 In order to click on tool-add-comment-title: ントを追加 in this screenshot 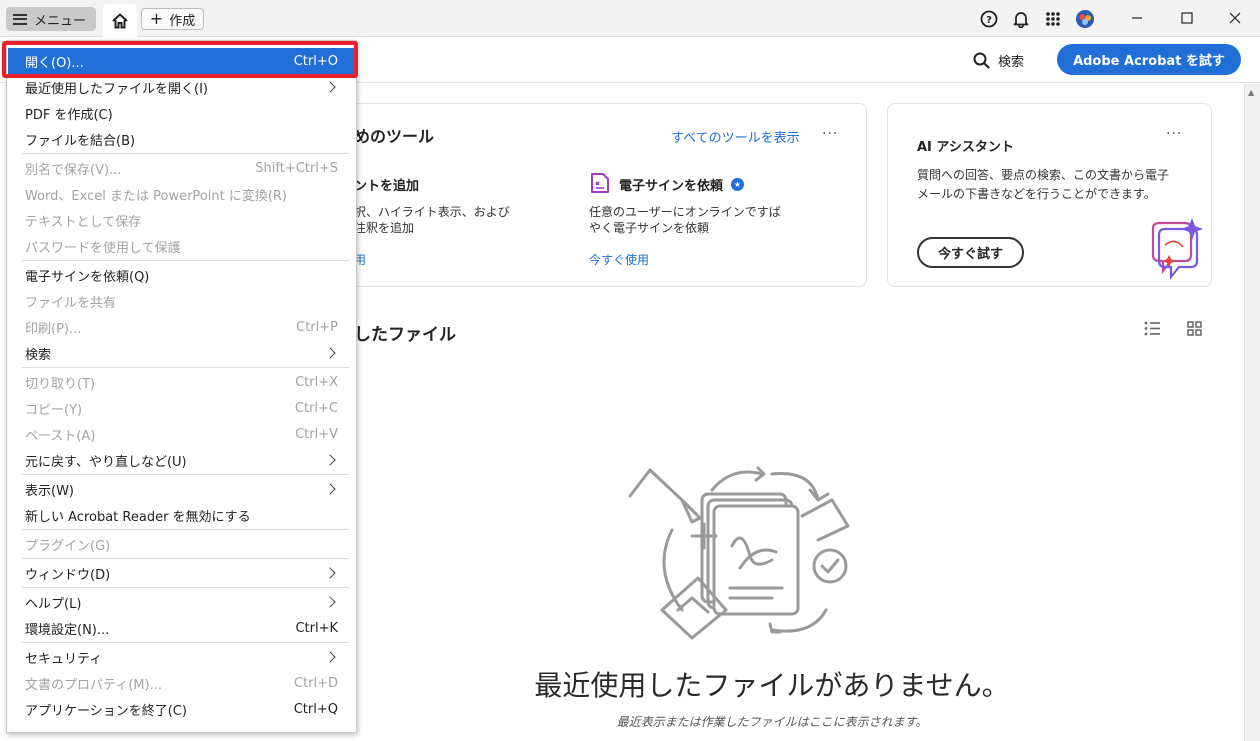, I will do `click(387, 186)`.